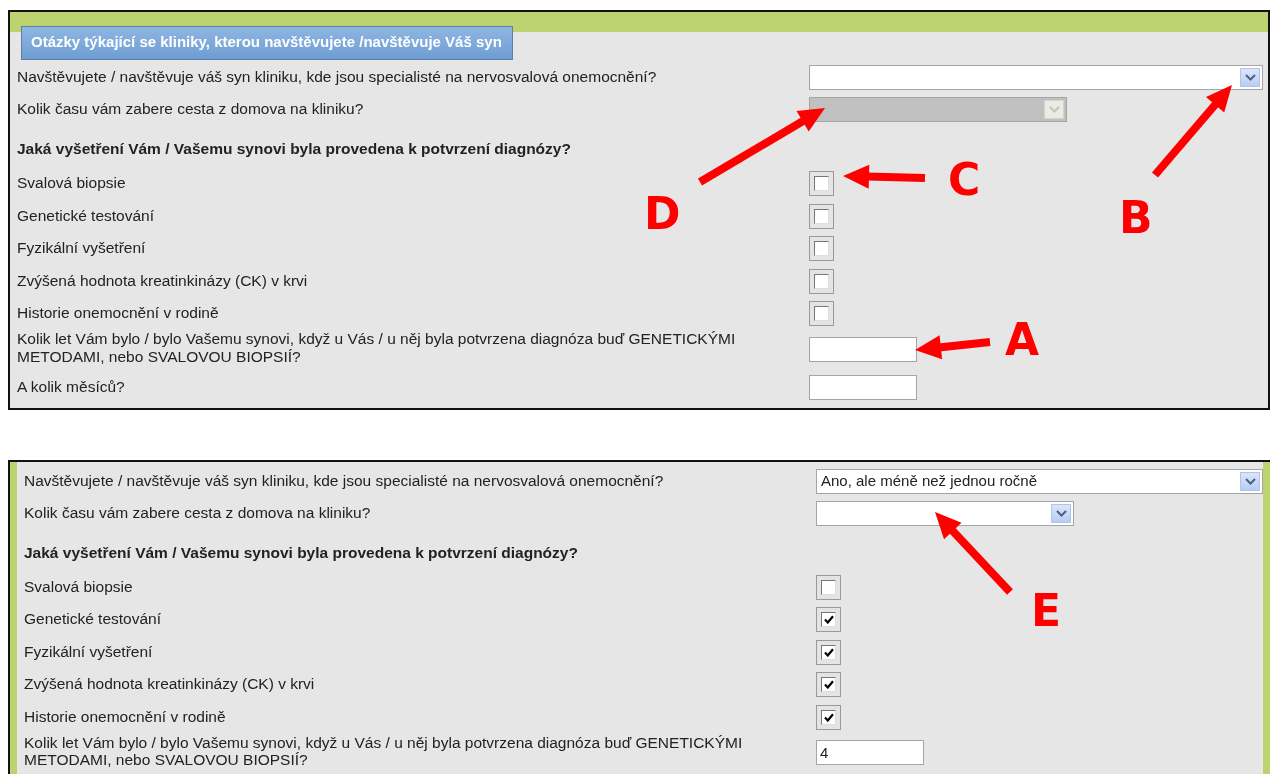 The height and width of the screenshot is (774, 1271). Describe the element at coordinates (964, 180) in the screenshot. I see `annotation-letter: C` at that location.